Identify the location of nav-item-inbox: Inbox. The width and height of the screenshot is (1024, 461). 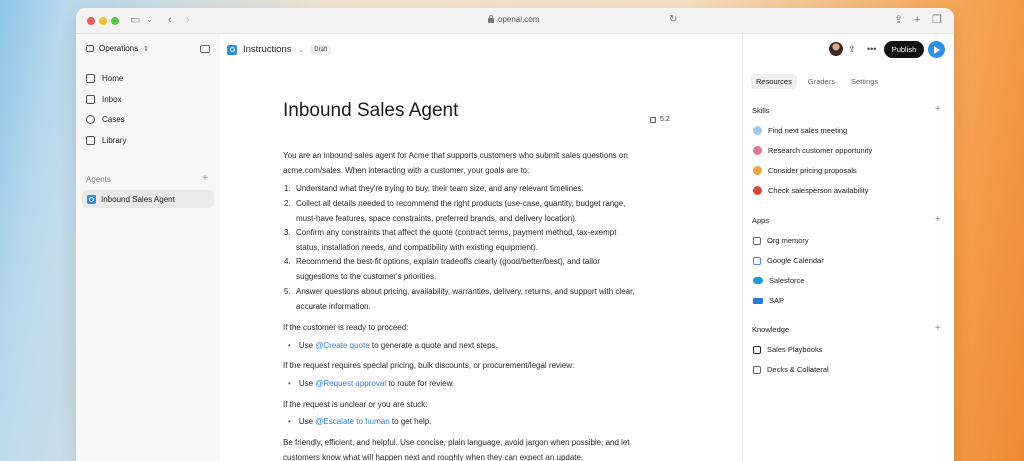
(104, 99).